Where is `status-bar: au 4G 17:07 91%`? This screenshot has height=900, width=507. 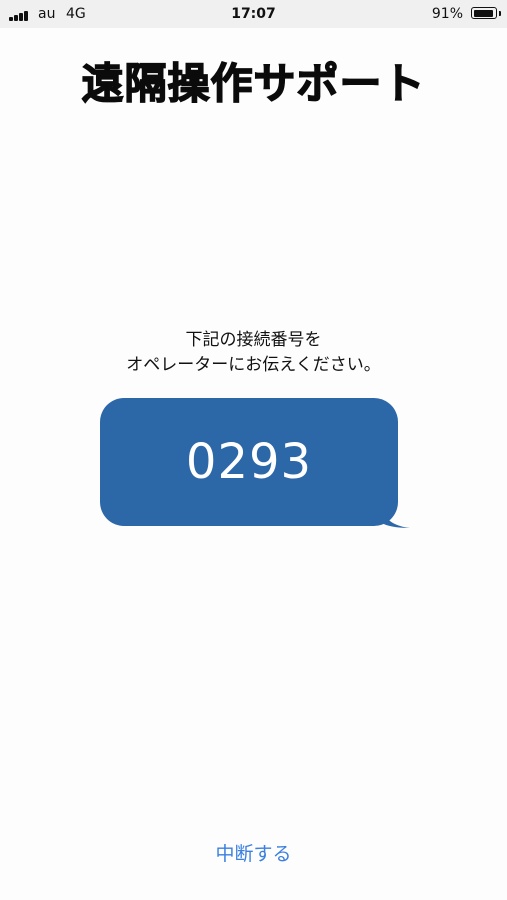 status-bar: au 4G 17:07 91% is located at coordinates (253, 14).